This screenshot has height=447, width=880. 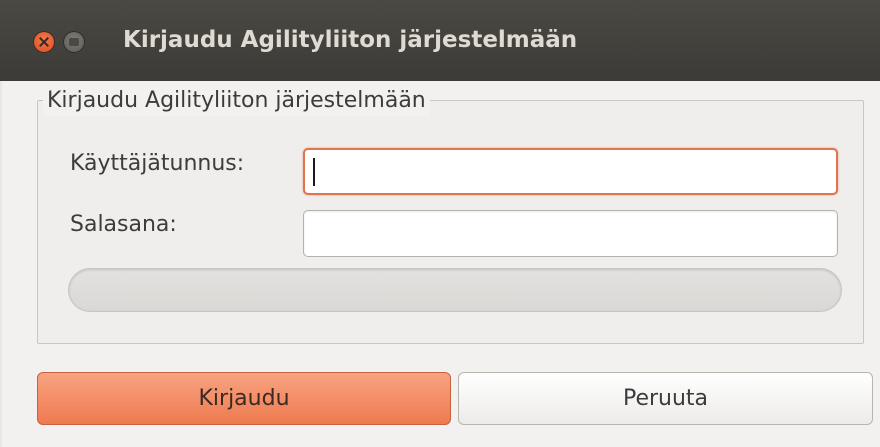 What do you see at coordinates (123, 224) in the screenshot?
I see `password-label: Salasana:` at bounding box center [123, 224].